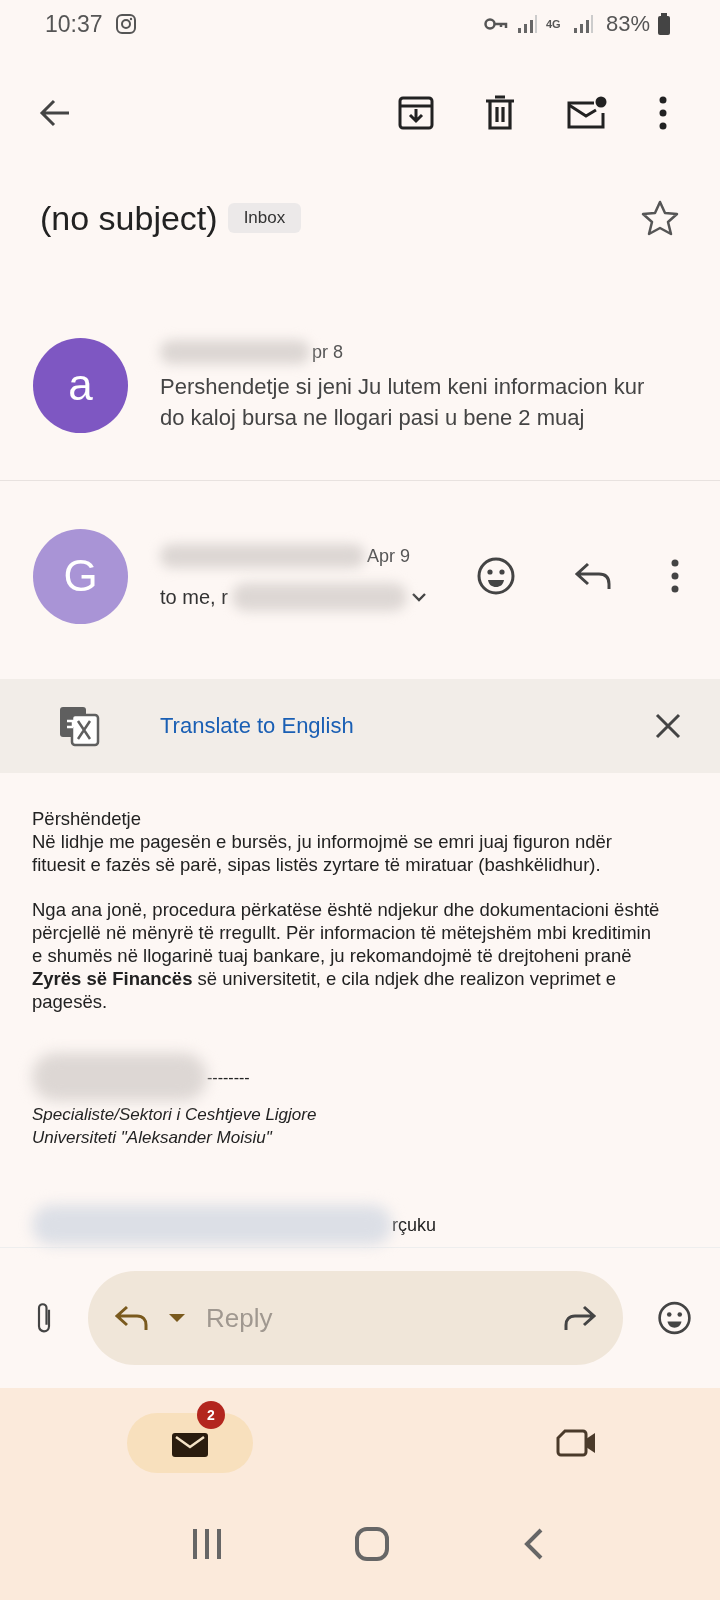 Image resolution: width=720 pixels, height=1600 pixels. What do you see at coordinates (80, 385) in the screenshot?
I see `sender-avatar: a` at bounding box center [80, 385].